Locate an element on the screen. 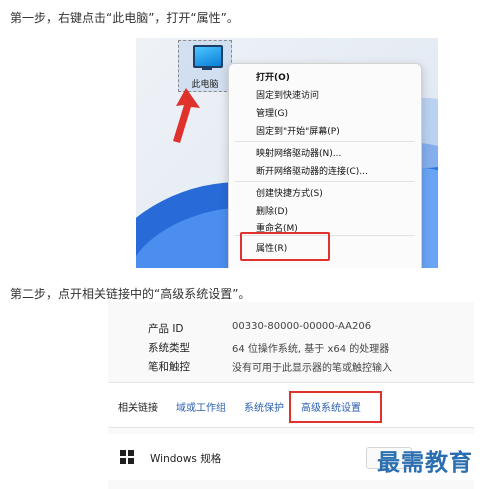 This screenshot has height=489, width=500. windows-logo-icon is located at coordinates (127, 457).